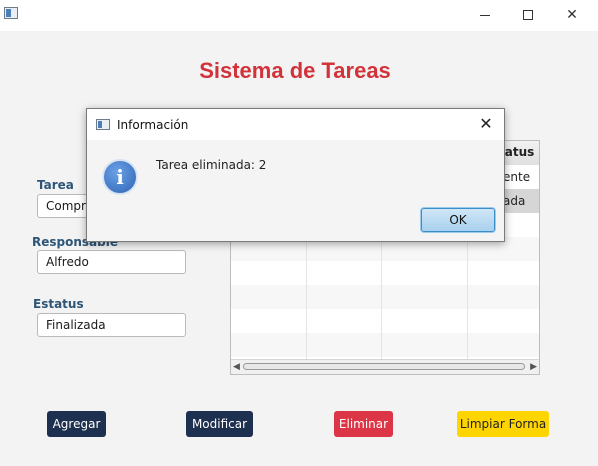 This screenshot has height=466, width=598. Describe the element at coordinates (111, 325) in the screenshot. I see `estatus-field: Finalizada` at that location.